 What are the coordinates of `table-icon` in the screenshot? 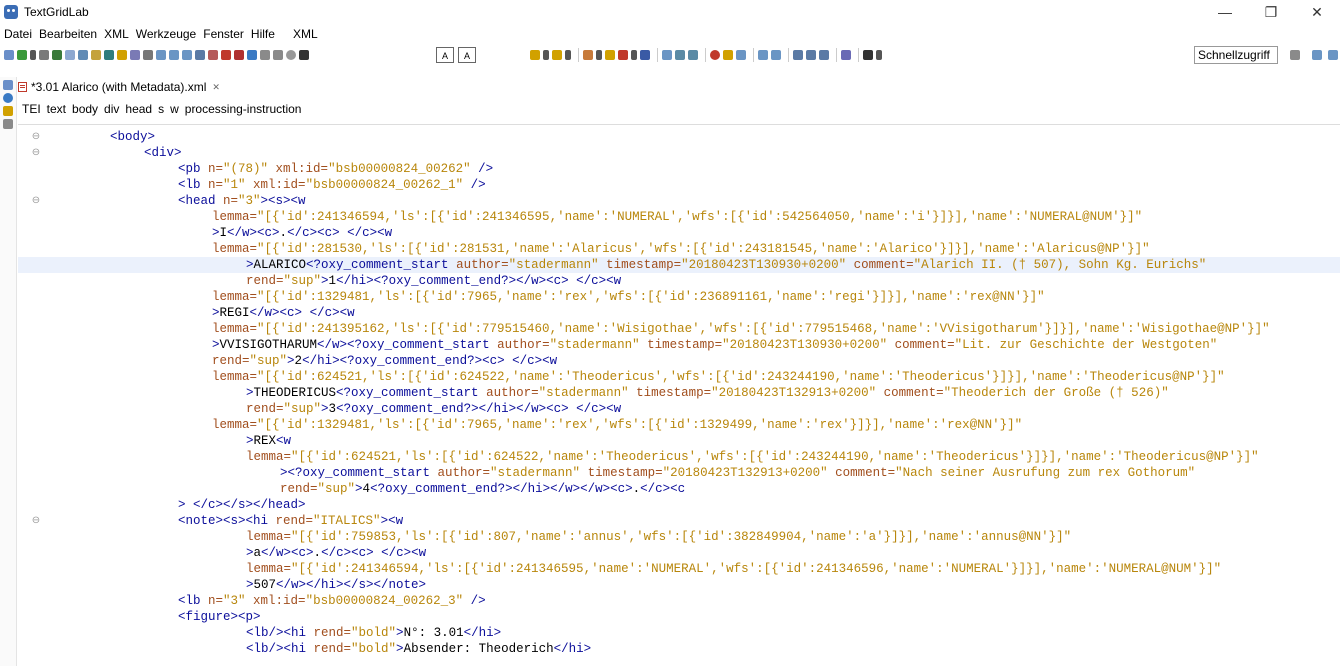 It's located at (200, 55).